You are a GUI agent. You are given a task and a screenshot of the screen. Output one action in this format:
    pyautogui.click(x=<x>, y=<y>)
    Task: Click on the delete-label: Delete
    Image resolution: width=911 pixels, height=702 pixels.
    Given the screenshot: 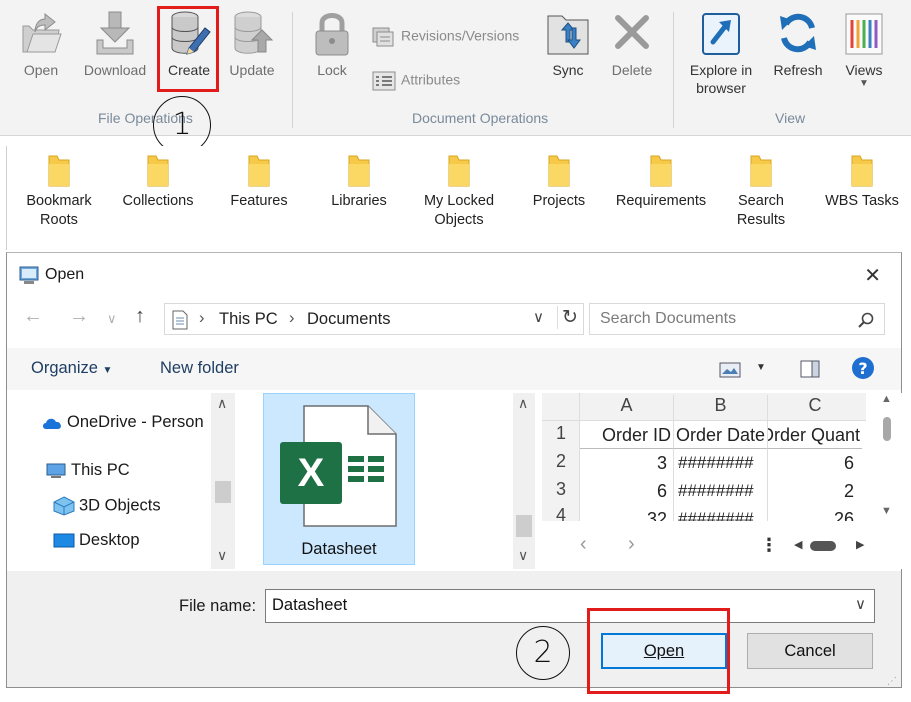 What is the action you would take?
    pyautogui.click(x=632, y=70)
    